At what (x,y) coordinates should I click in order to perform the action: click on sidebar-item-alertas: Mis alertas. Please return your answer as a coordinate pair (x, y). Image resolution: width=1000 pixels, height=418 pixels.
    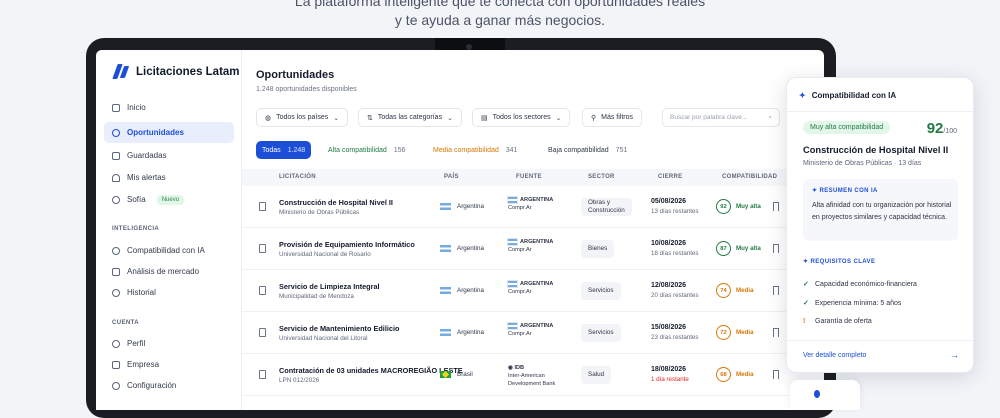
    Looking at the image, I should click on (169, 177).